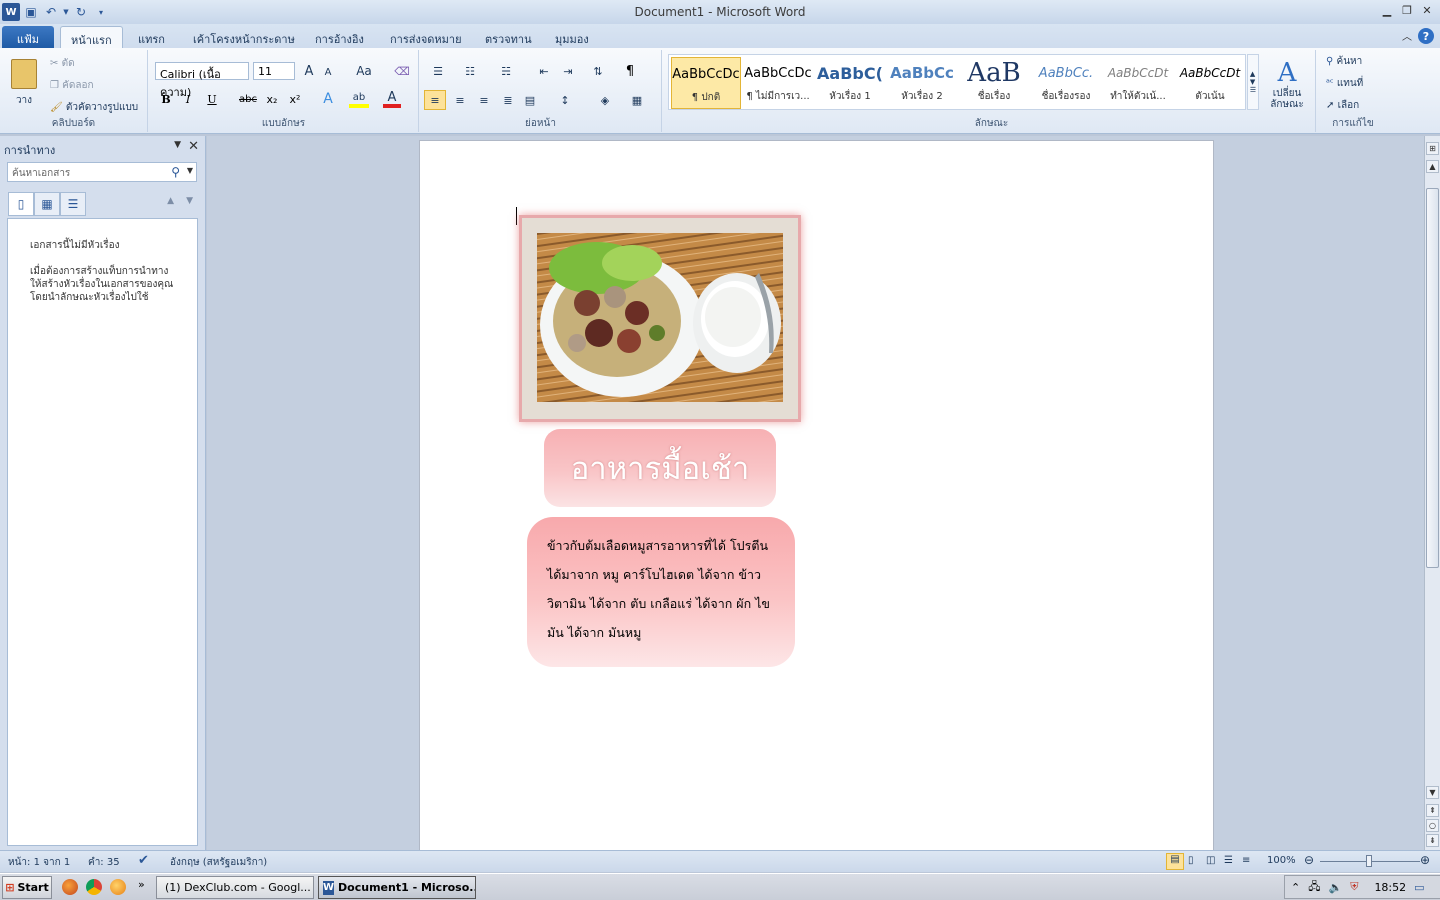  What do you see at coordinates (1432, 166) in the screenshot?
I see `scroll-up-icon: ▲` at bounding box center [1432, 166].